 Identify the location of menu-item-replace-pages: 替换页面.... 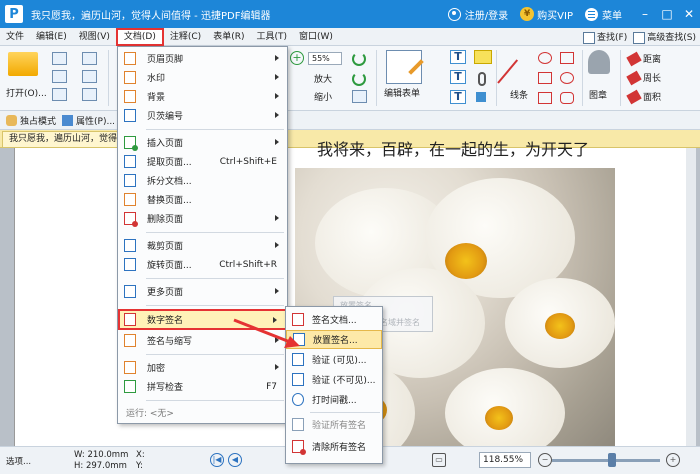
(202, 199).